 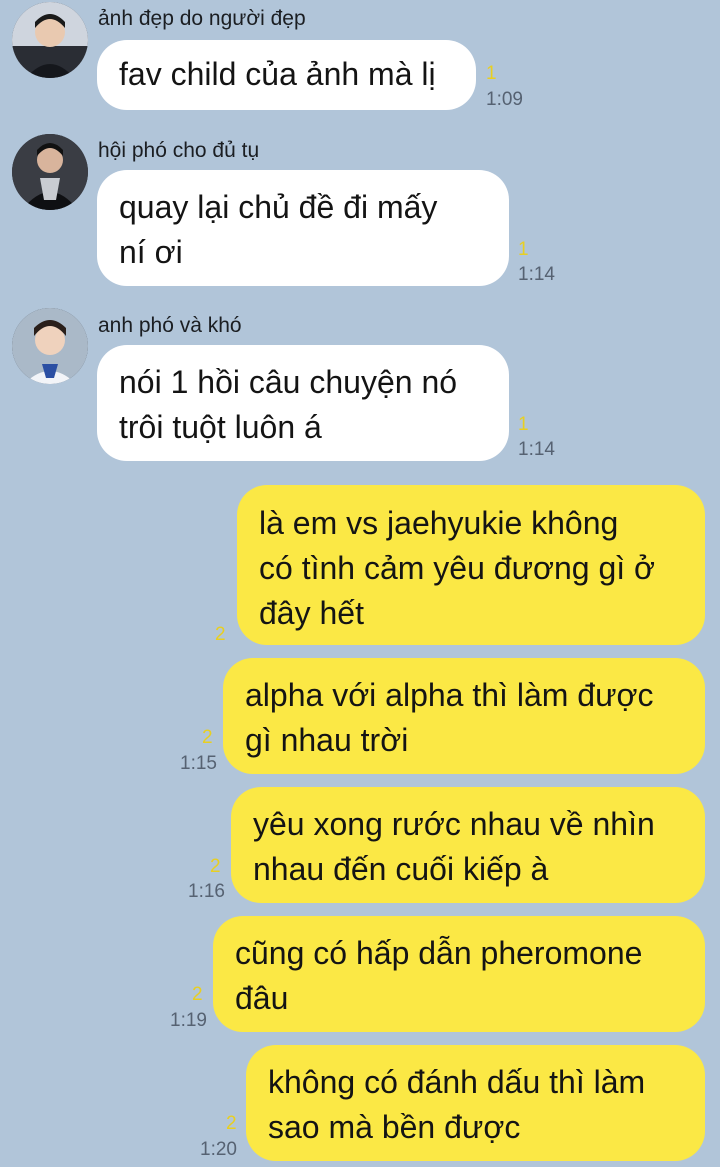 I want to click on sender-name: anh phó và khó, so click(x=170, y=325).